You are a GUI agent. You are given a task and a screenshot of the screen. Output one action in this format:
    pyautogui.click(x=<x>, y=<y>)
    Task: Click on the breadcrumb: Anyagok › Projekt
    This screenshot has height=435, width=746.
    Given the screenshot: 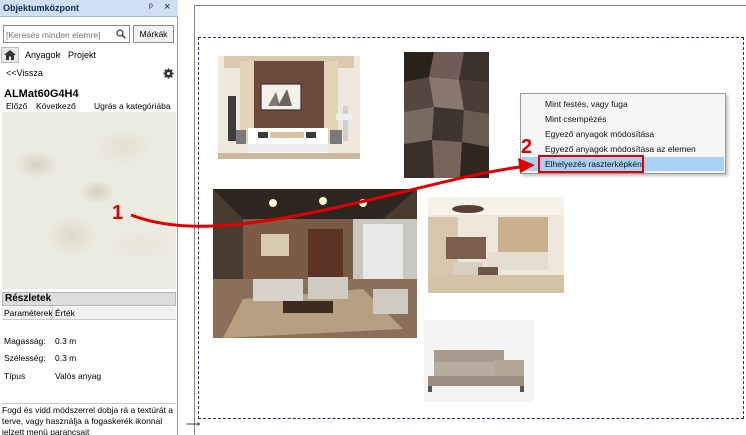 What is the action you would take?
    pyautogui.click(x=89, y=55)
    